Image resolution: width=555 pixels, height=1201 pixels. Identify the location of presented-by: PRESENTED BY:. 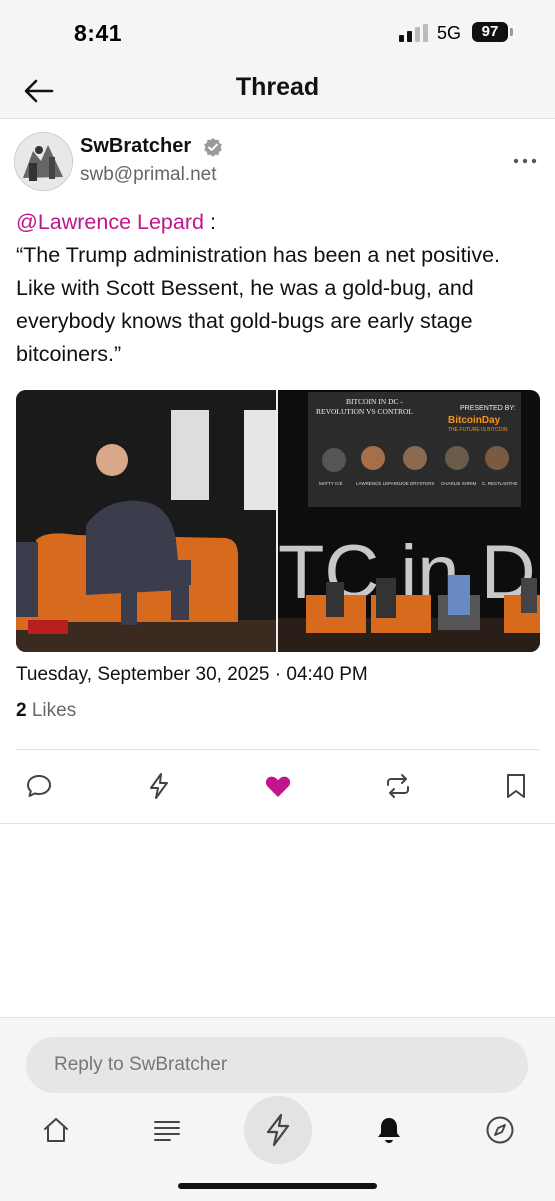
(488, 408).